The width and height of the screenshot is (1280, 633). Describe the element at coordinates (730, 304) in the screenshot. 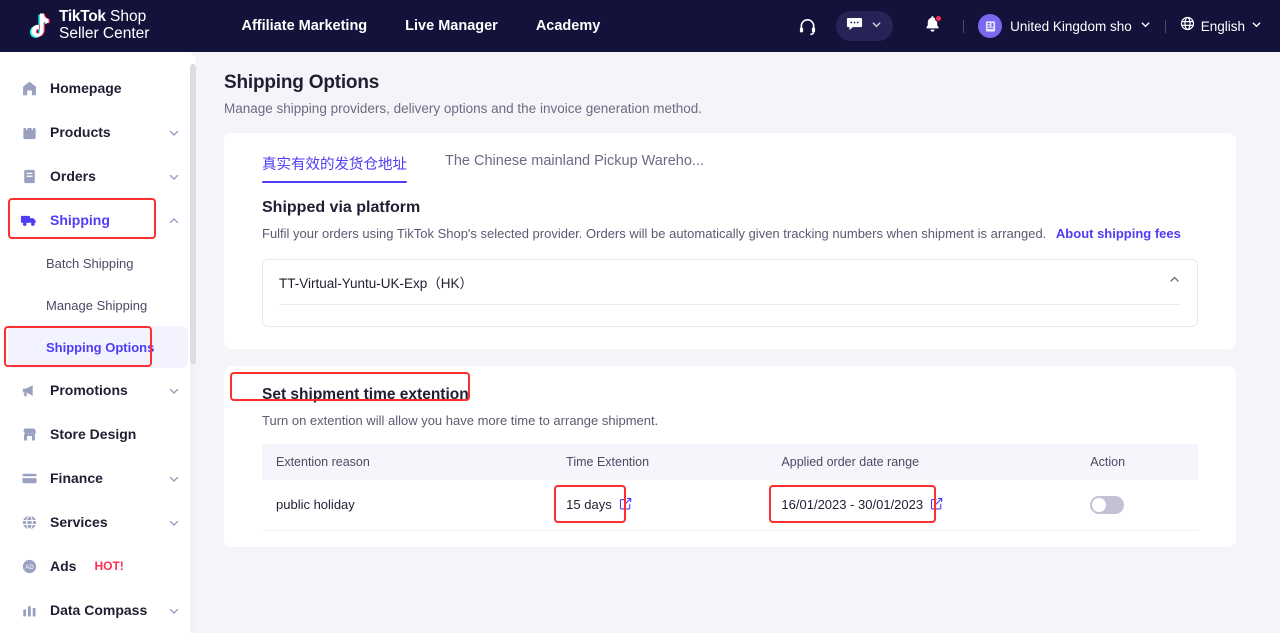

I see `provider-panel-divider` at that location.